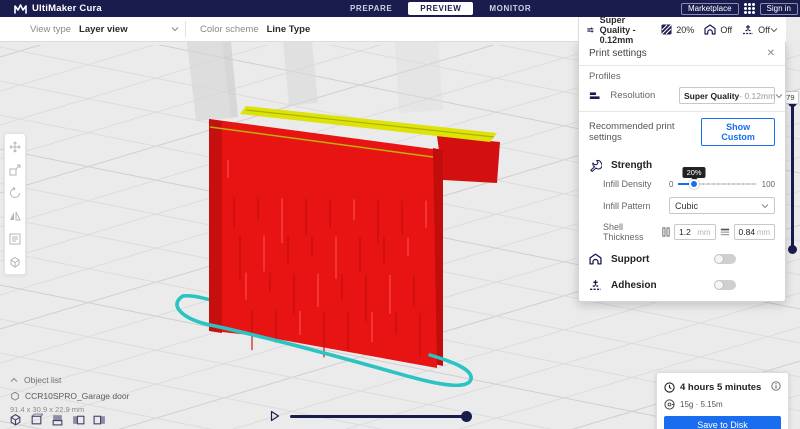 The width and height of the screenshot is (800, 429). I want to click on slider-min-label: 0, so click(671, 184).